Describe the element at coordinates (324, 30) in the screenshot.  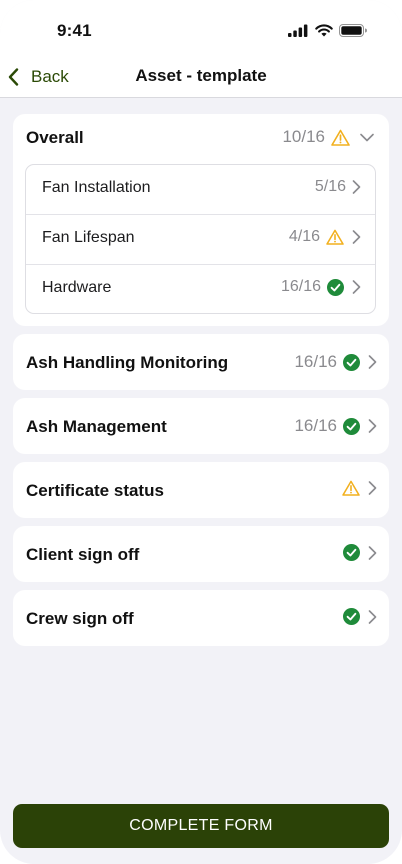
I see `wifi-icon` at that location.